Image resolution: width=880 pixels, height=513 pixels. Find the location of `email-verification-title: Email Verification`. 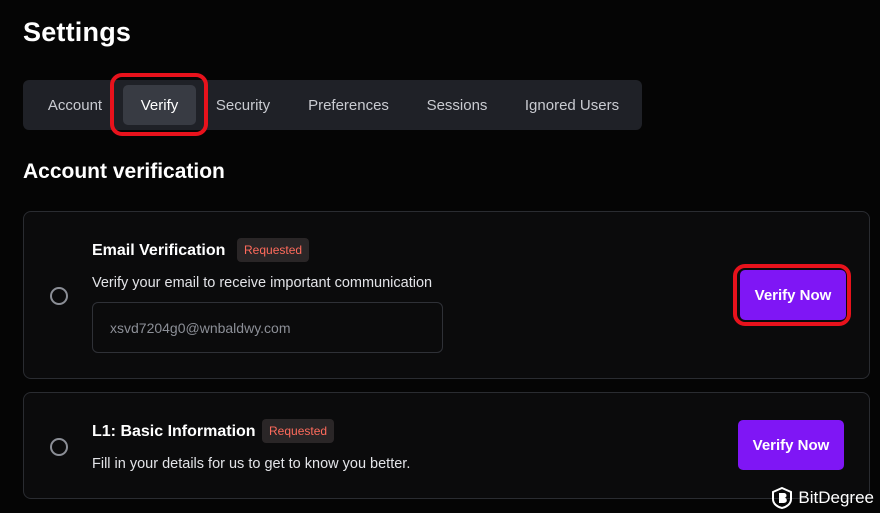

email-verification-title: Email Verification is located at coordinates (159, 250).